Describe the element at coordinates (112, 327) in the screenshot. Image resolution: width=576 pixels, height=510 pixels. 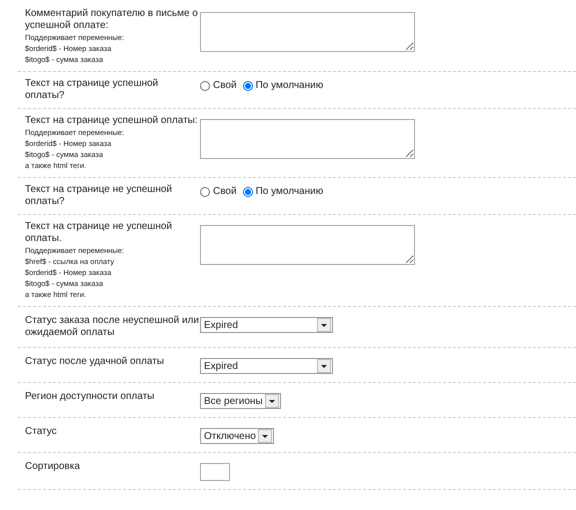
I see `field-label: Статус заказа после неуспешной или ожидаемой оплаты` at that location.